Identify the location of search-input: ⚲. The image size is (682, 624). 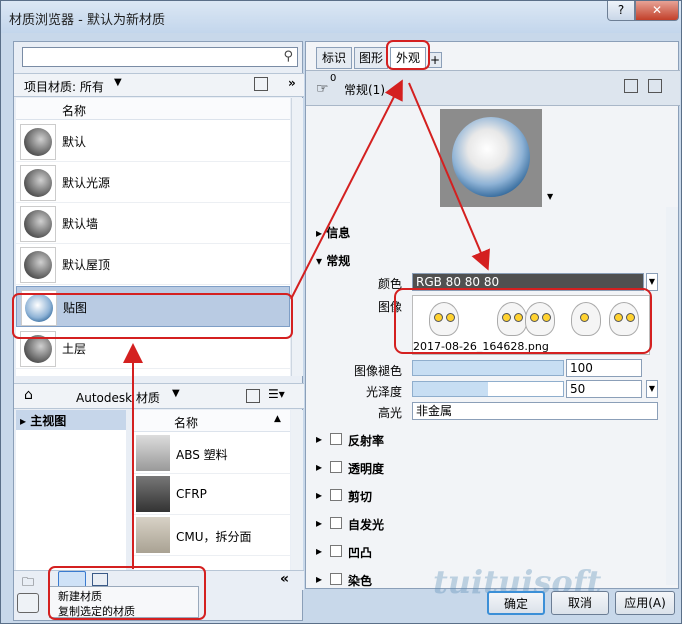
(160, 57).